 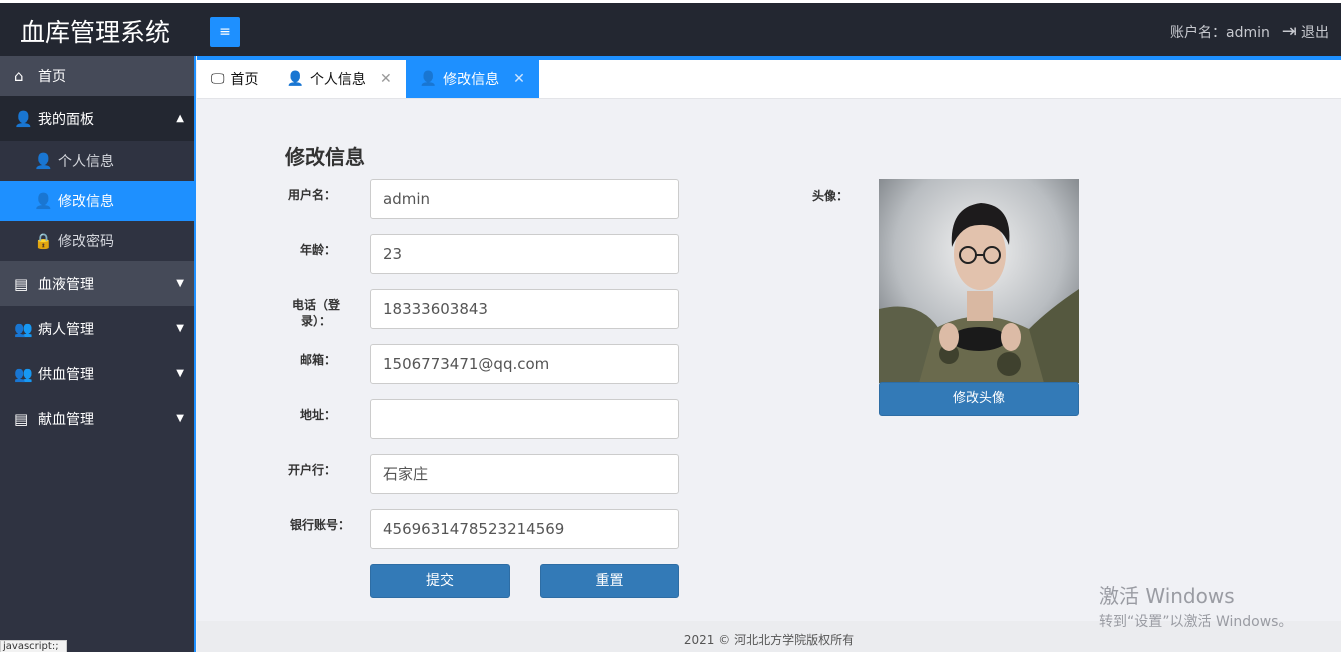 I want to click on monitor-icon: 🖵, so click(x=218, y=79).